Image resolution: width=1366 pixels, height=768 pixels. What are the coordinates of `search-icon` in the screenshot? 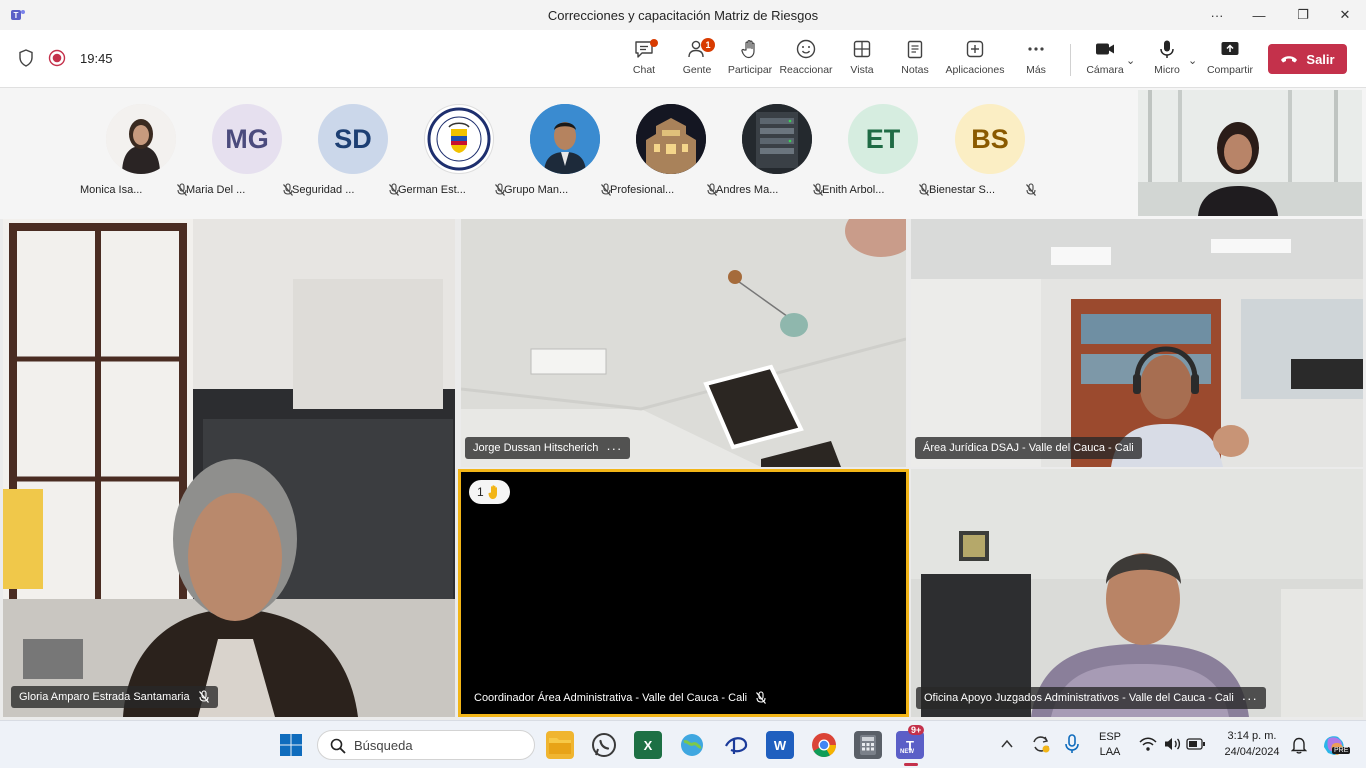 It's located at (338, 746).